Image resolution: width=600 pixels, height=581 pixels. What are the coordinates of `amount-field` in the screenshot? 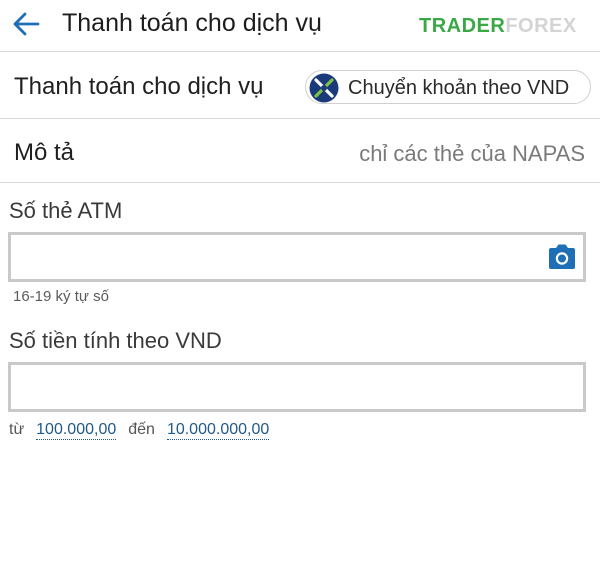 It's located at (297, 387).